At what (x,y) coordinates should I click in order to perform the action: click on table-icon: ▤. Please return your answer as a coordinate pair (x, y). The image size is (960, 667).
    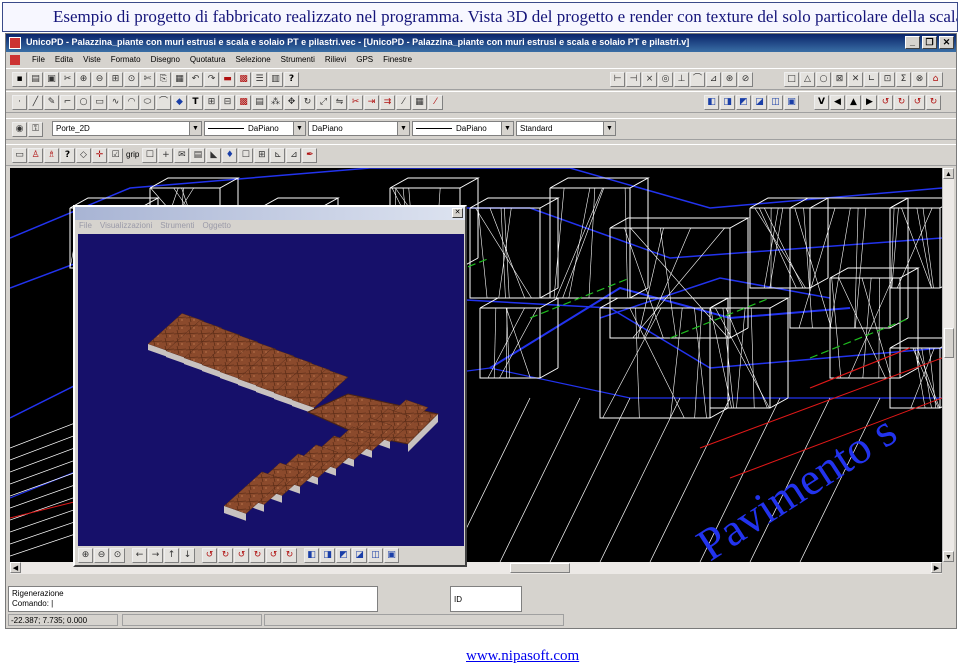
    Looking at the image, I should click on (259, 102).